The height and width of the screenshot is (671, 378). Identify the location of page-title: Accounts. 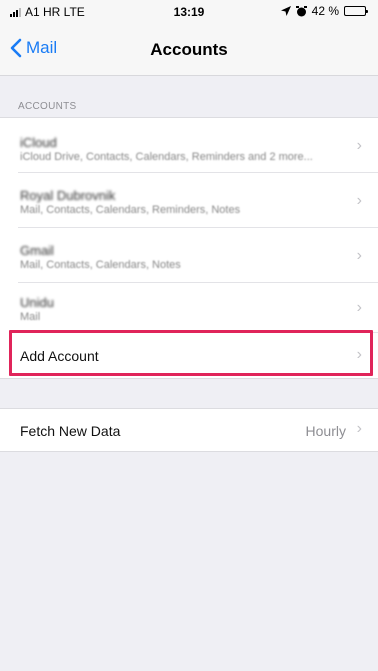
(189, 49).